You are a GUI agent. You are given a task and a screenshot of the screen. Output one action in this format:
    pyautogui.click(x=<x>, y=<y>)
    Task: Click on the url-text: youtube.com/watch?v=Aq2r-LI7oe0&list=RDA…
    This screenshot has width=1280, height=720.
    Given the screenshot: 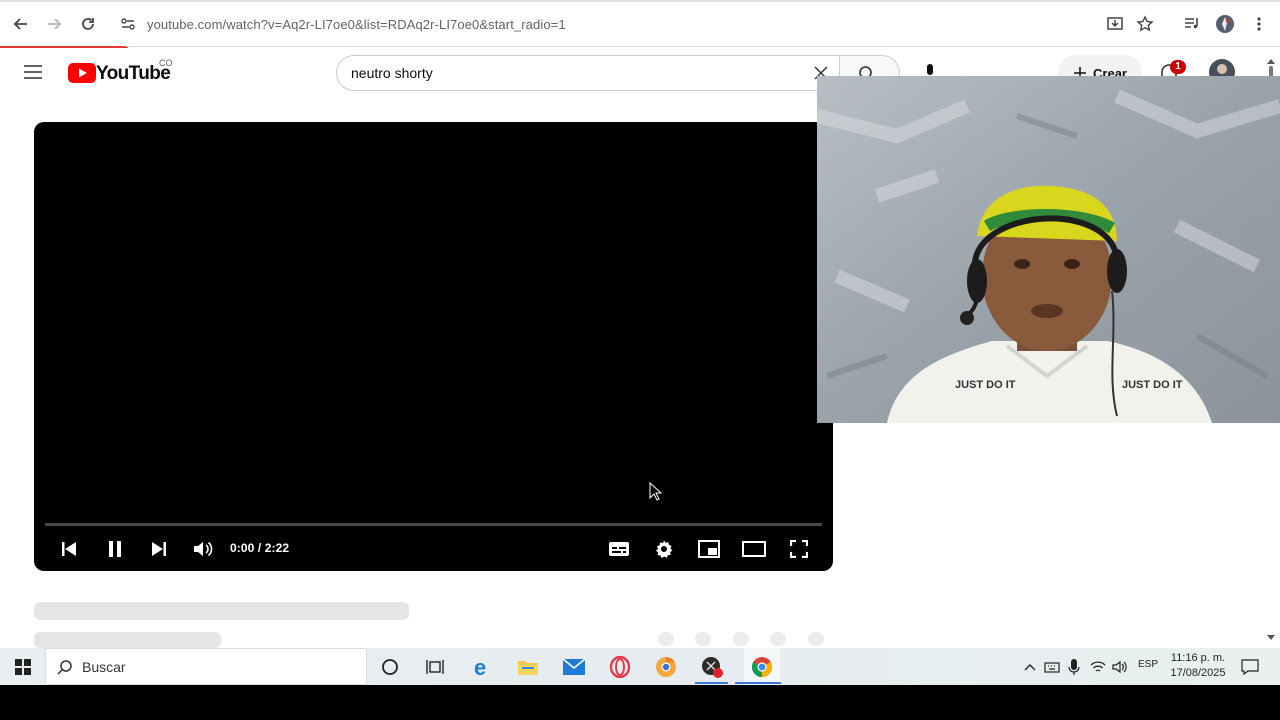 What is the action you would take?
    pyautogui.click(x=356, y=24)
    